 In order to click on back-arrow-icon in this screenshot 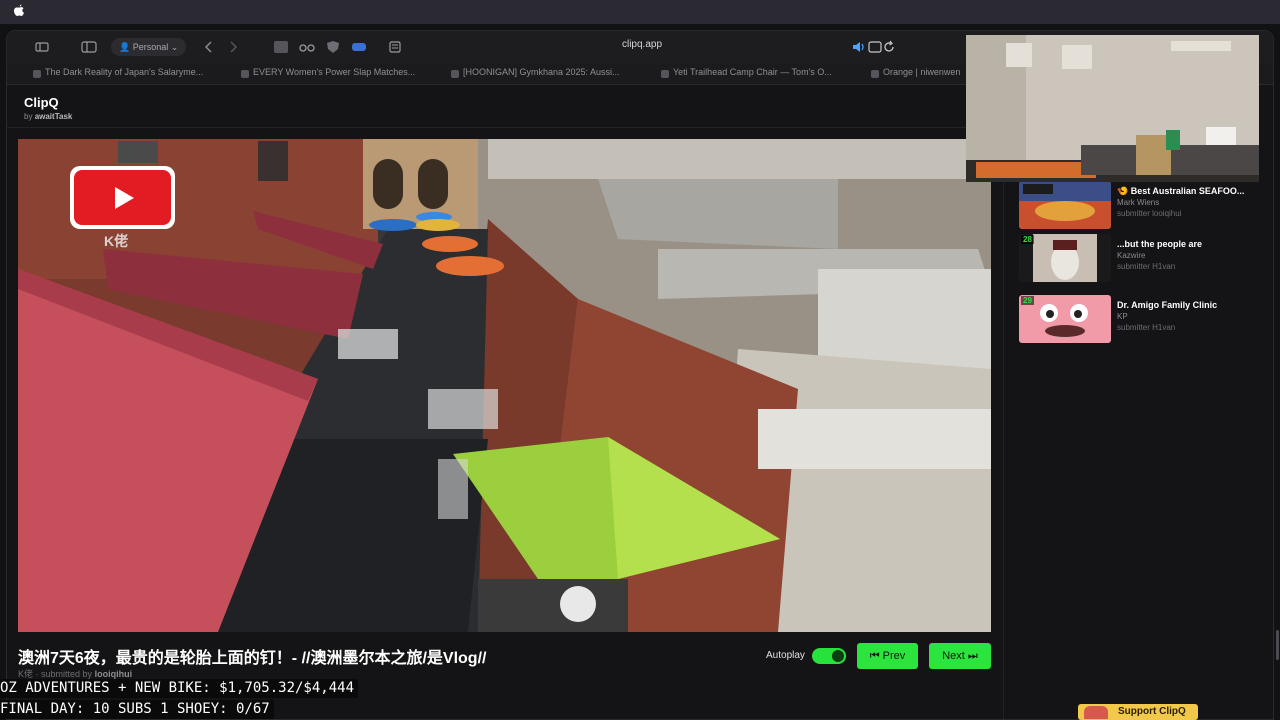, I will do `click(209, 47)`.